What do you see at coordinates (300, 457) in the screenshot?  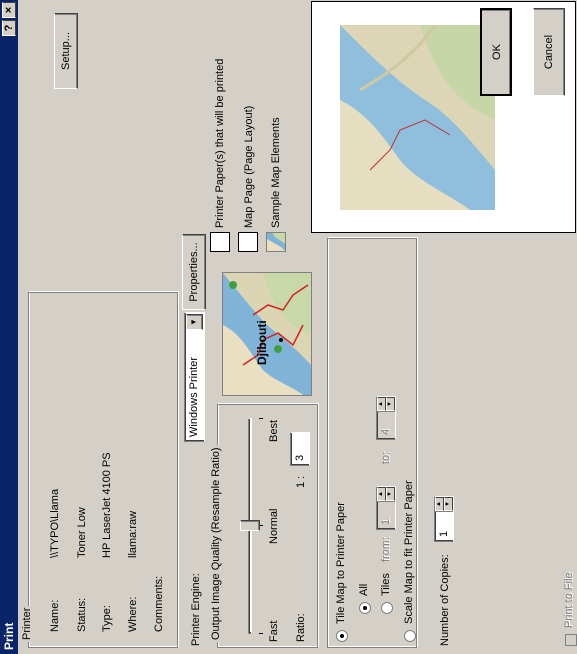 I see `ratio-value: 3` at bounding box center [300, 457].